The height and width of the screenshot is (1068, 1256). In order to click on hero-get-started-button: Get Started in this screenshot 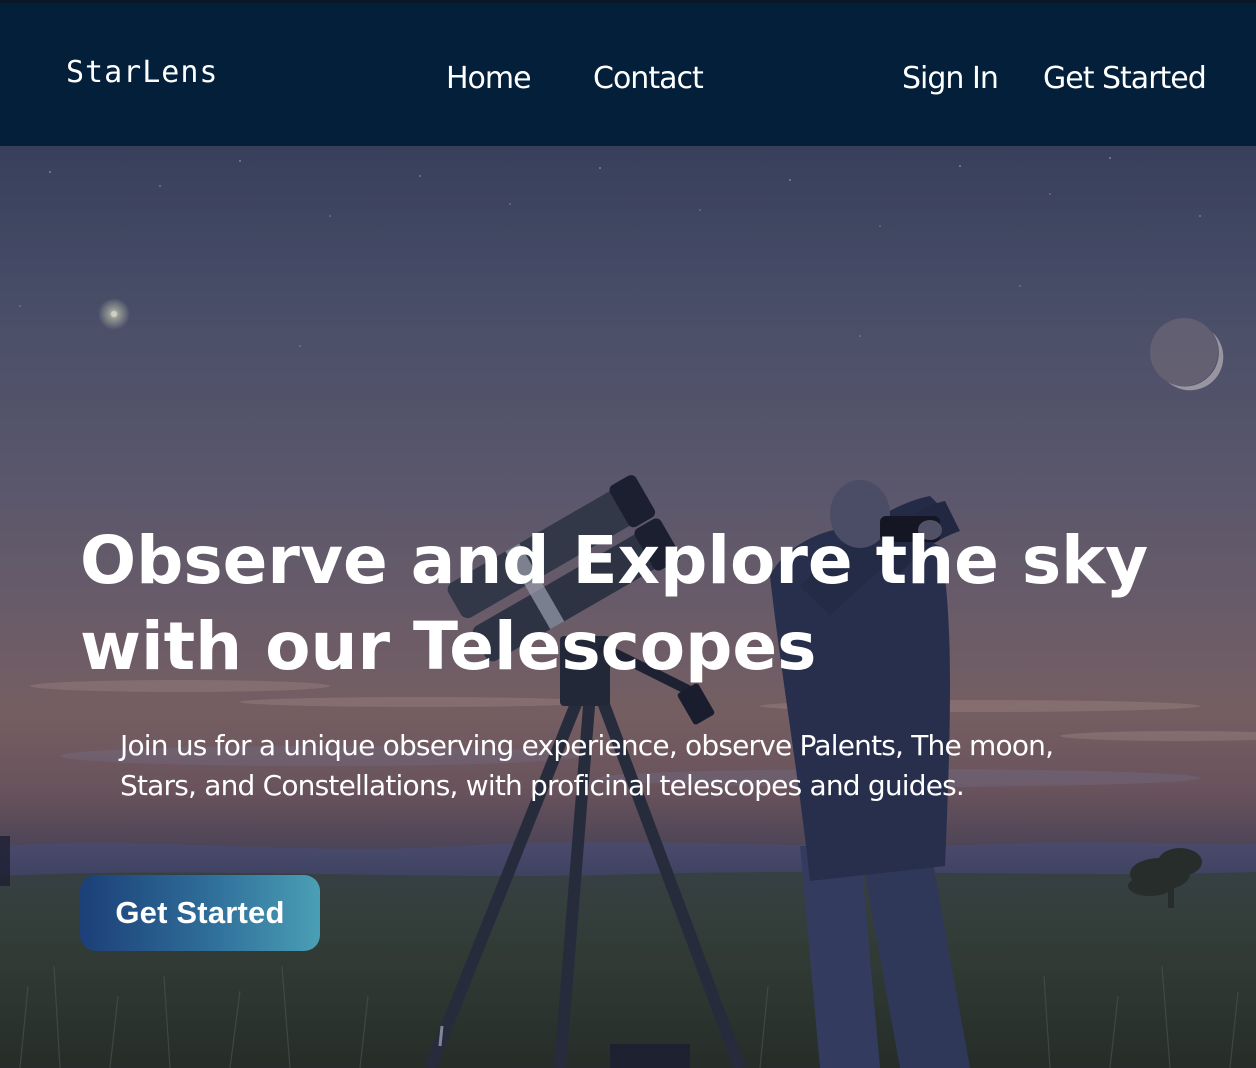, I will do `click(200, 913)`.